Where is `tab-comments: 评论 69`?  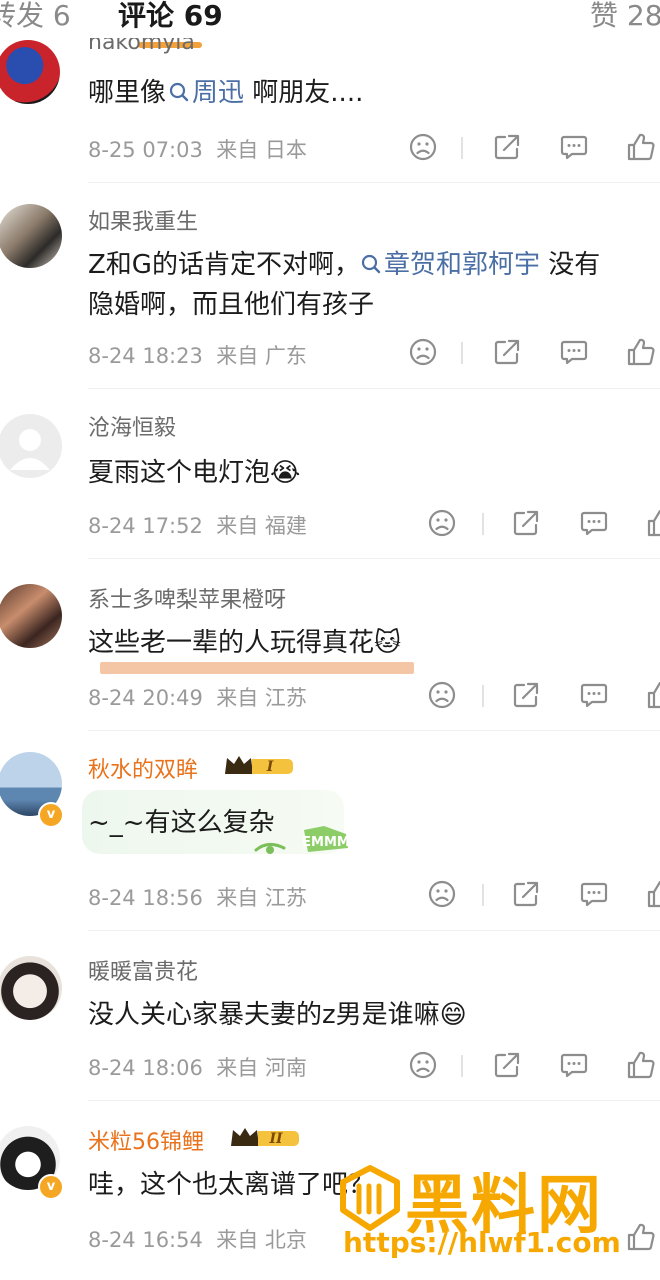 tab-comments: 评论 69 is located at coordinates (170, 17).